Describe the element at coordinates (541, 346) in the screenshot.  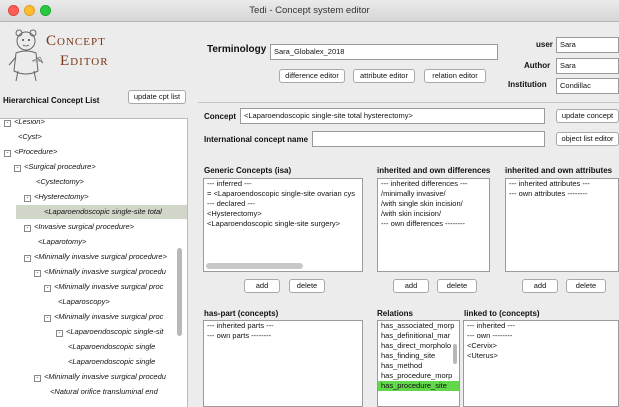
I see `list-item: <Cervix>` at that location.